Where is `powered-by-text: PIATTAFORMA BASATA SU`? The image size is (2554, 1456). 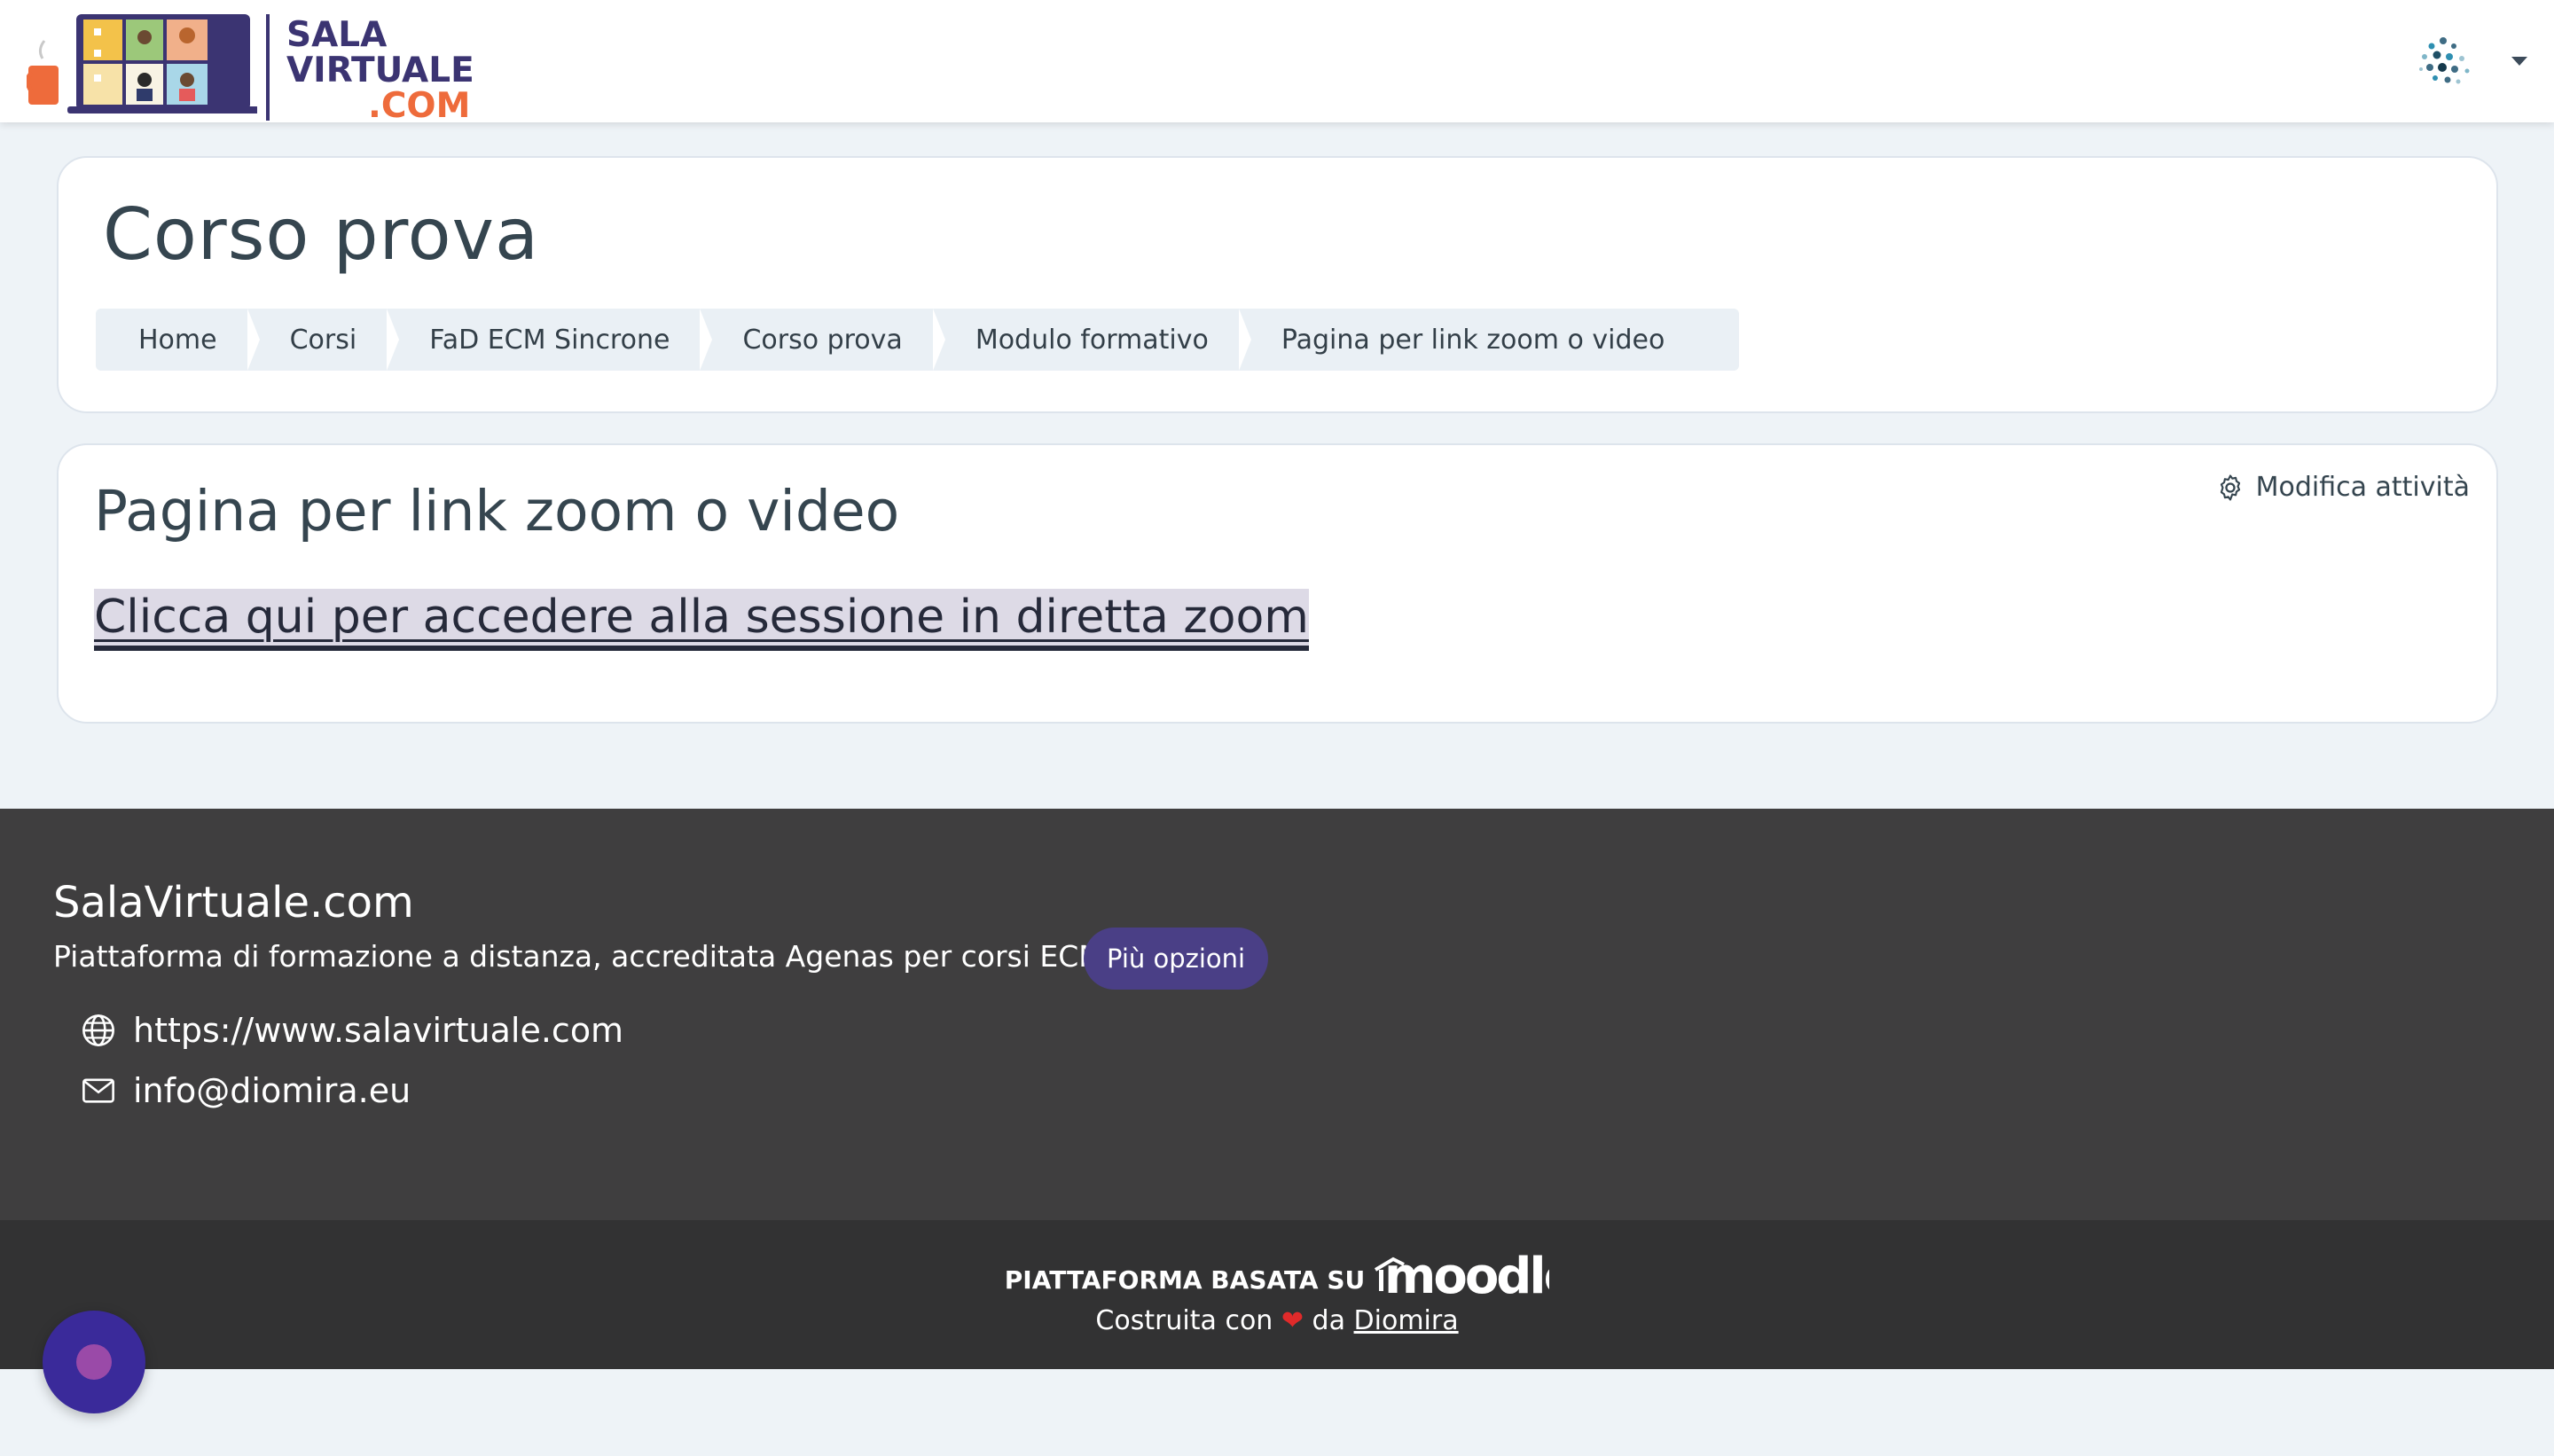 powered-by-text: PIATTAFORMA BASATA SU is located at coordinates (1185, 1280).